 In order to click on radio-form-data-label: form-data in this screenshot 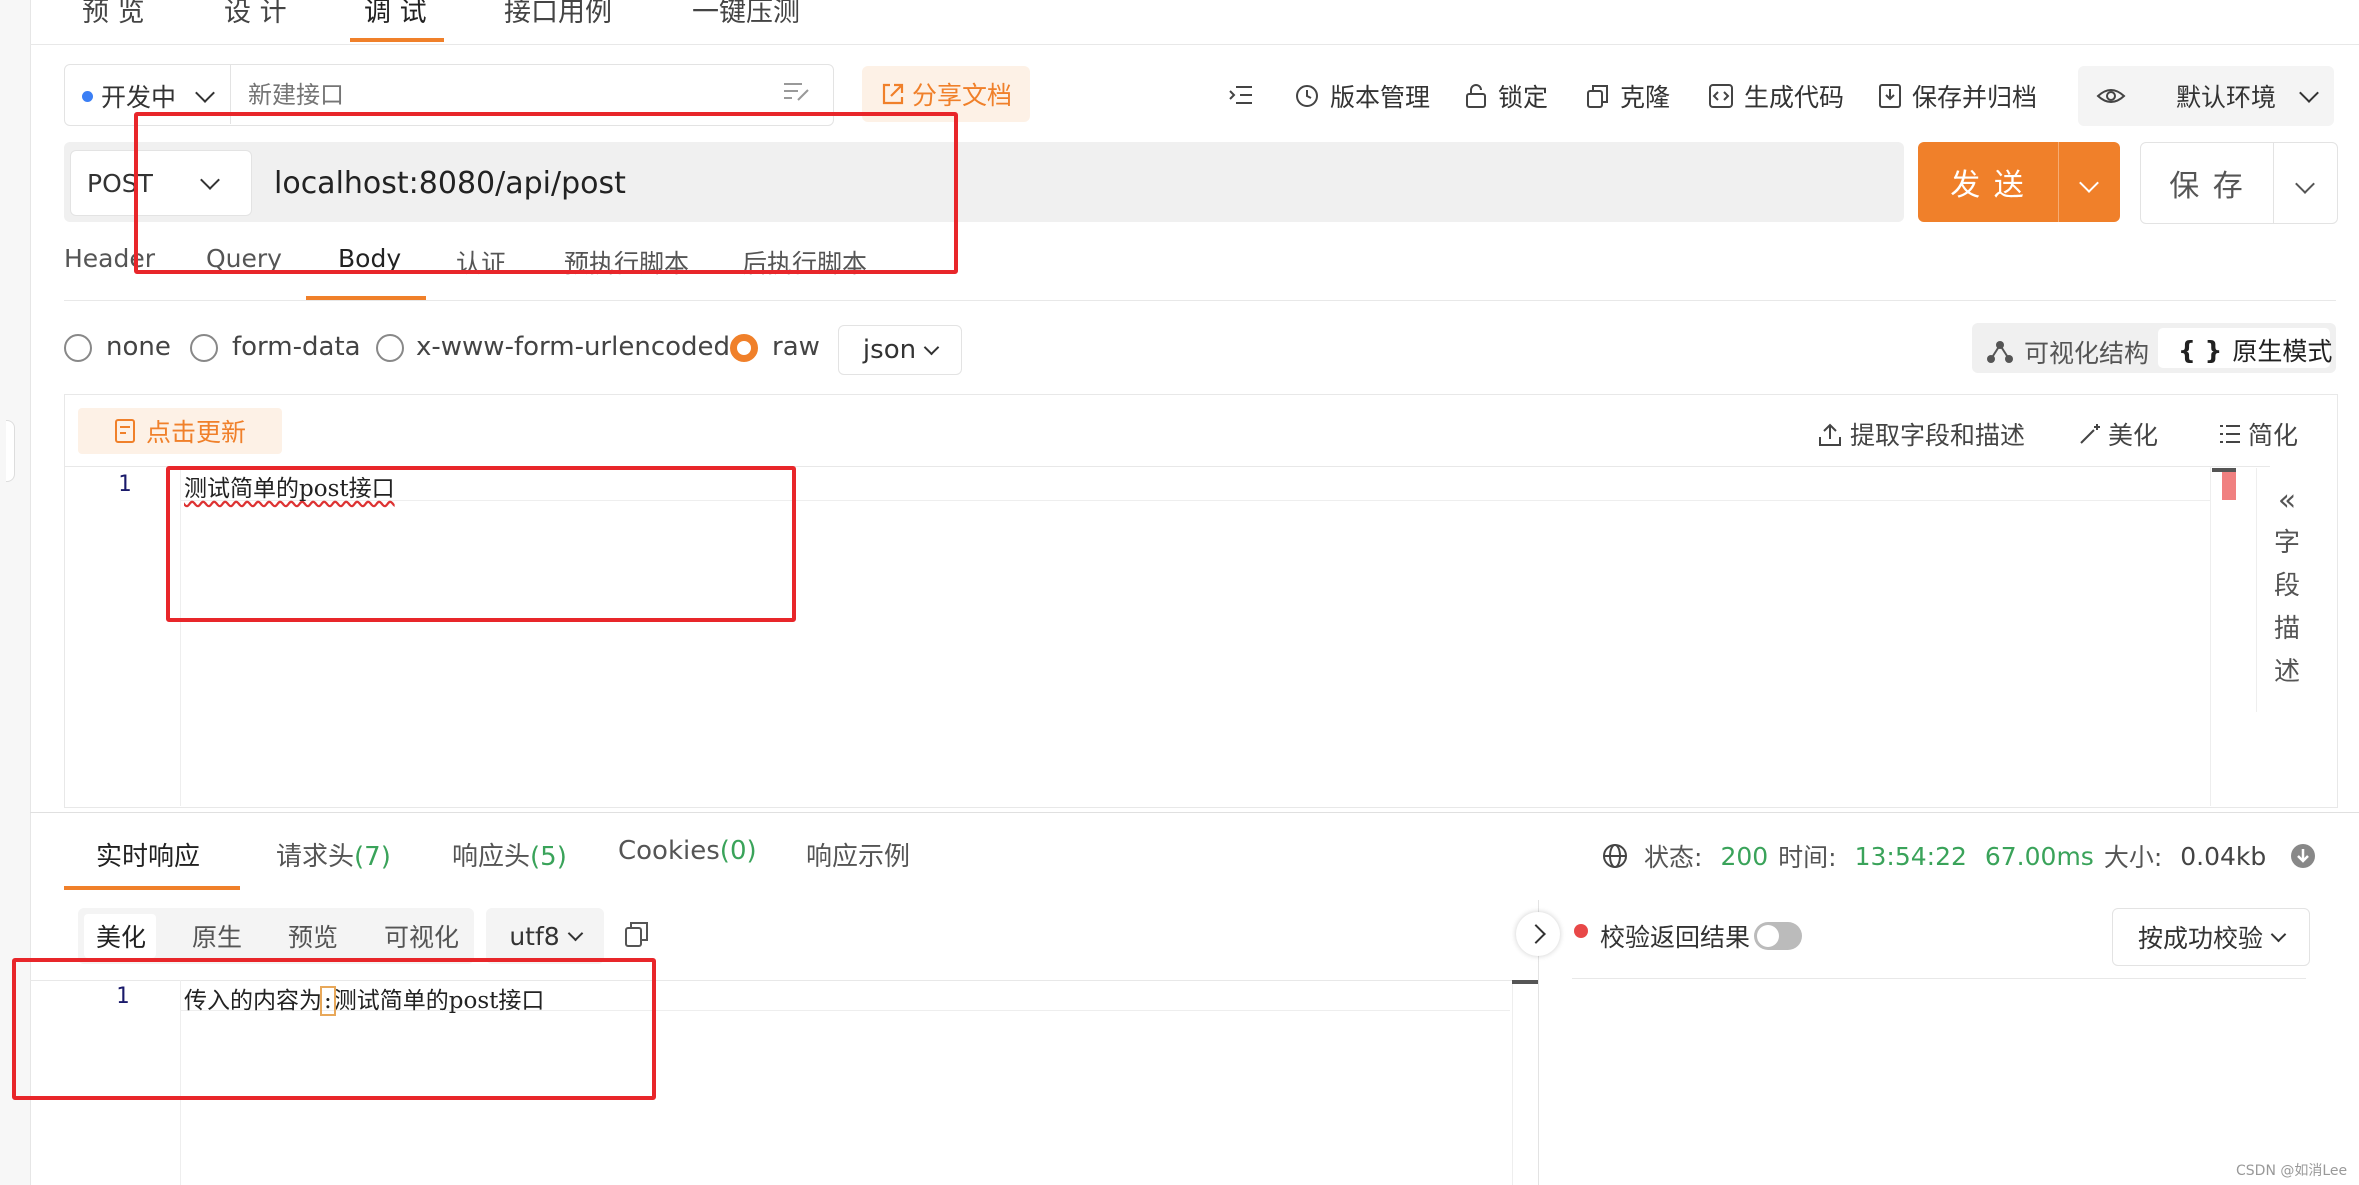, I will do `click(296, 347)`.